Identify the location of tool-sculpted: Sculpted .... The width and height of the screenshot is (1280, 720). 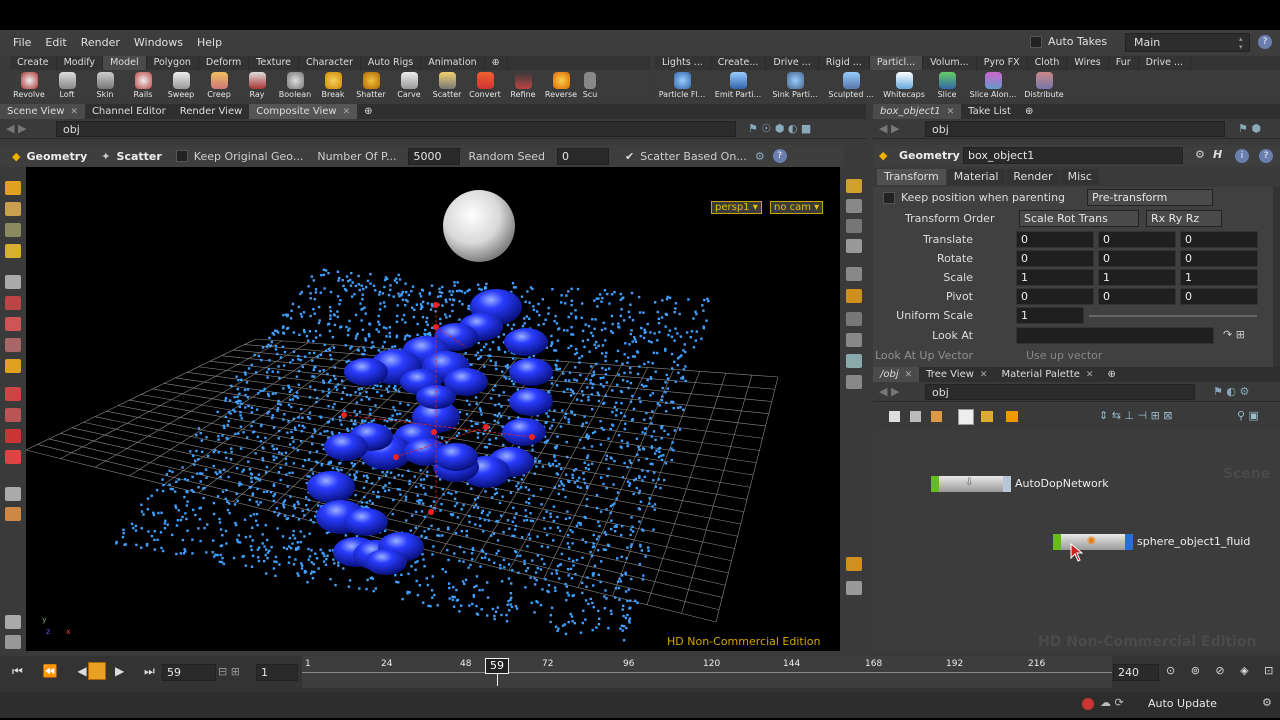
(851, 86).